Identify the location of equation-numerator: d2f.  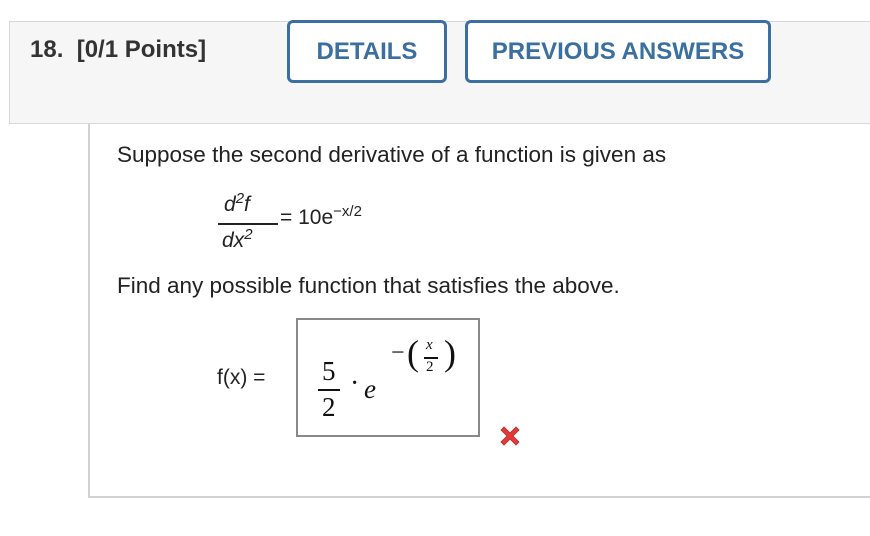
(237, 203).